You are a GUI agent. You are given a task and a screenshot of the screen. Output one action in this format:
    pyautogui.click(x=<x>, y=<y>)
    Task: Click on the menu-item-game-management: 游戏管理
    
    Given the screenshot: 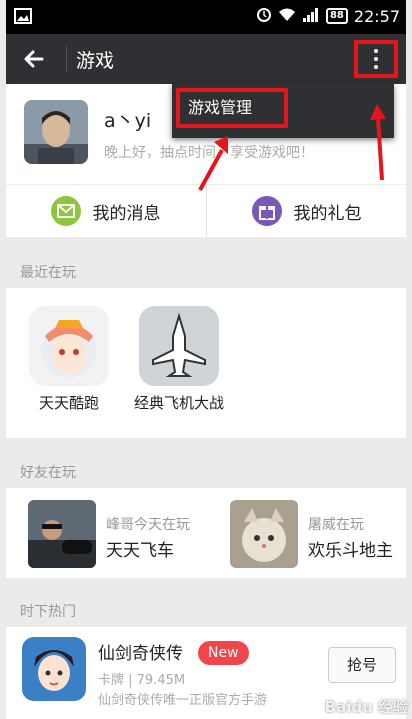 What is the action you would take?
    pyautogui.click(x=232, y=108)
    